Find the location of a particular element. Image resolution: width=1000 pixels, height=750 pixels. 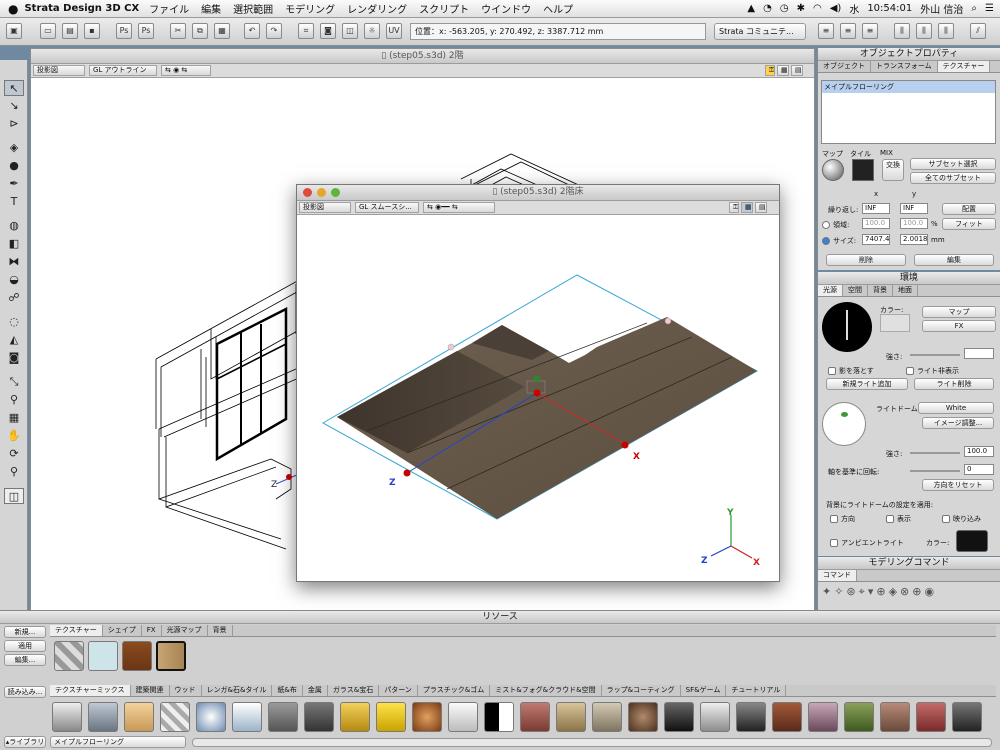

direction-box is located at coordinates (834, 519).